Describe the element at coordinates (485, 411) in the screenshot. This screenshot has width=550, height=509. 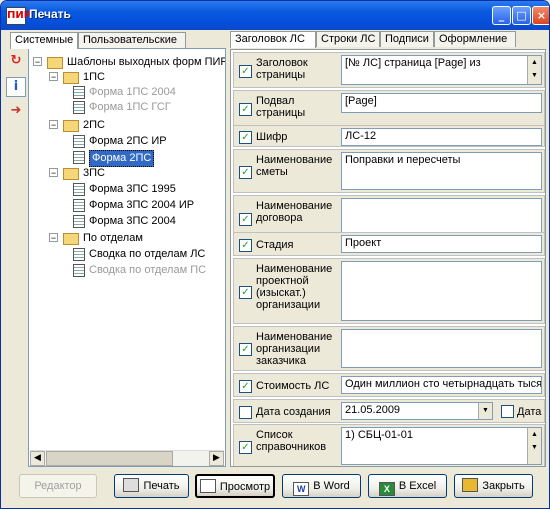
I see `dropdown-arrow-icon: ▼` at that location.